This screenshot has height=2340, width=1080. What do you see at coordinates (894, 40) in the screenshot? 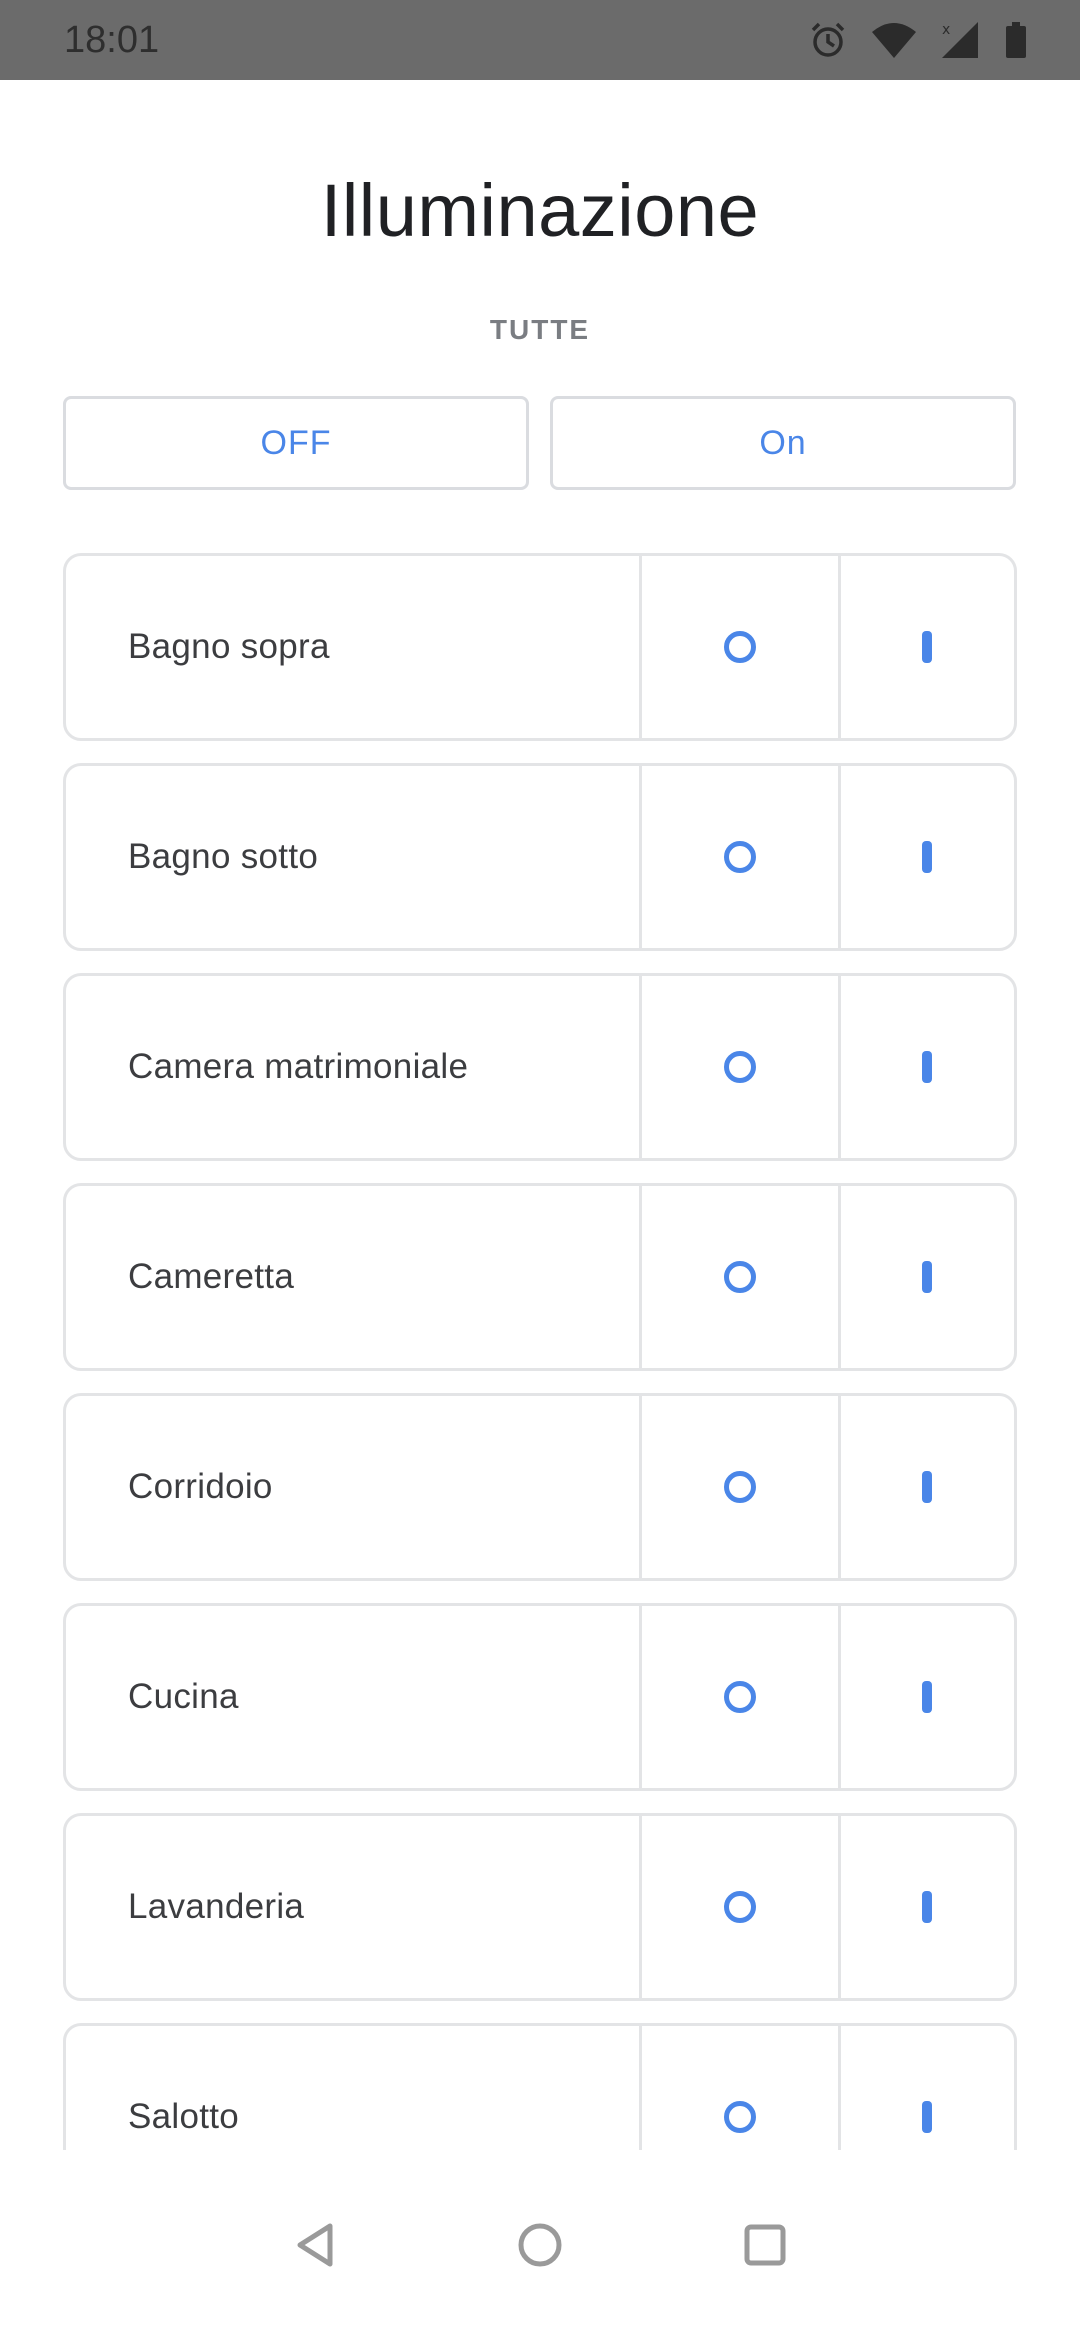
I see `wifi-icon` at bounding box center [894, 40].